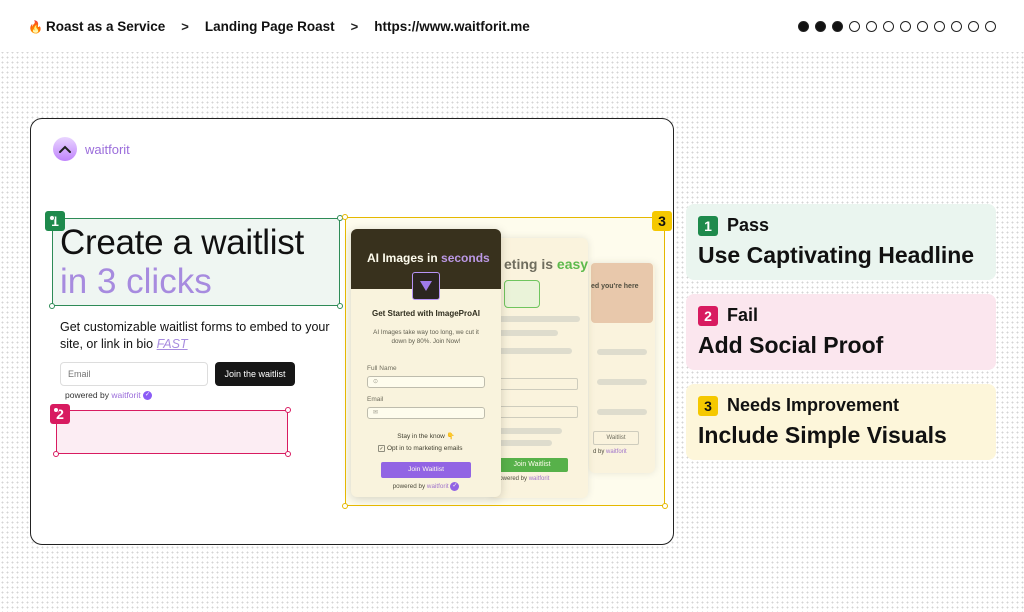  Describe the element at coordinates (136, 281) in the screenshot. I see `hero-headline-line2: in 3 clicks` at that location.